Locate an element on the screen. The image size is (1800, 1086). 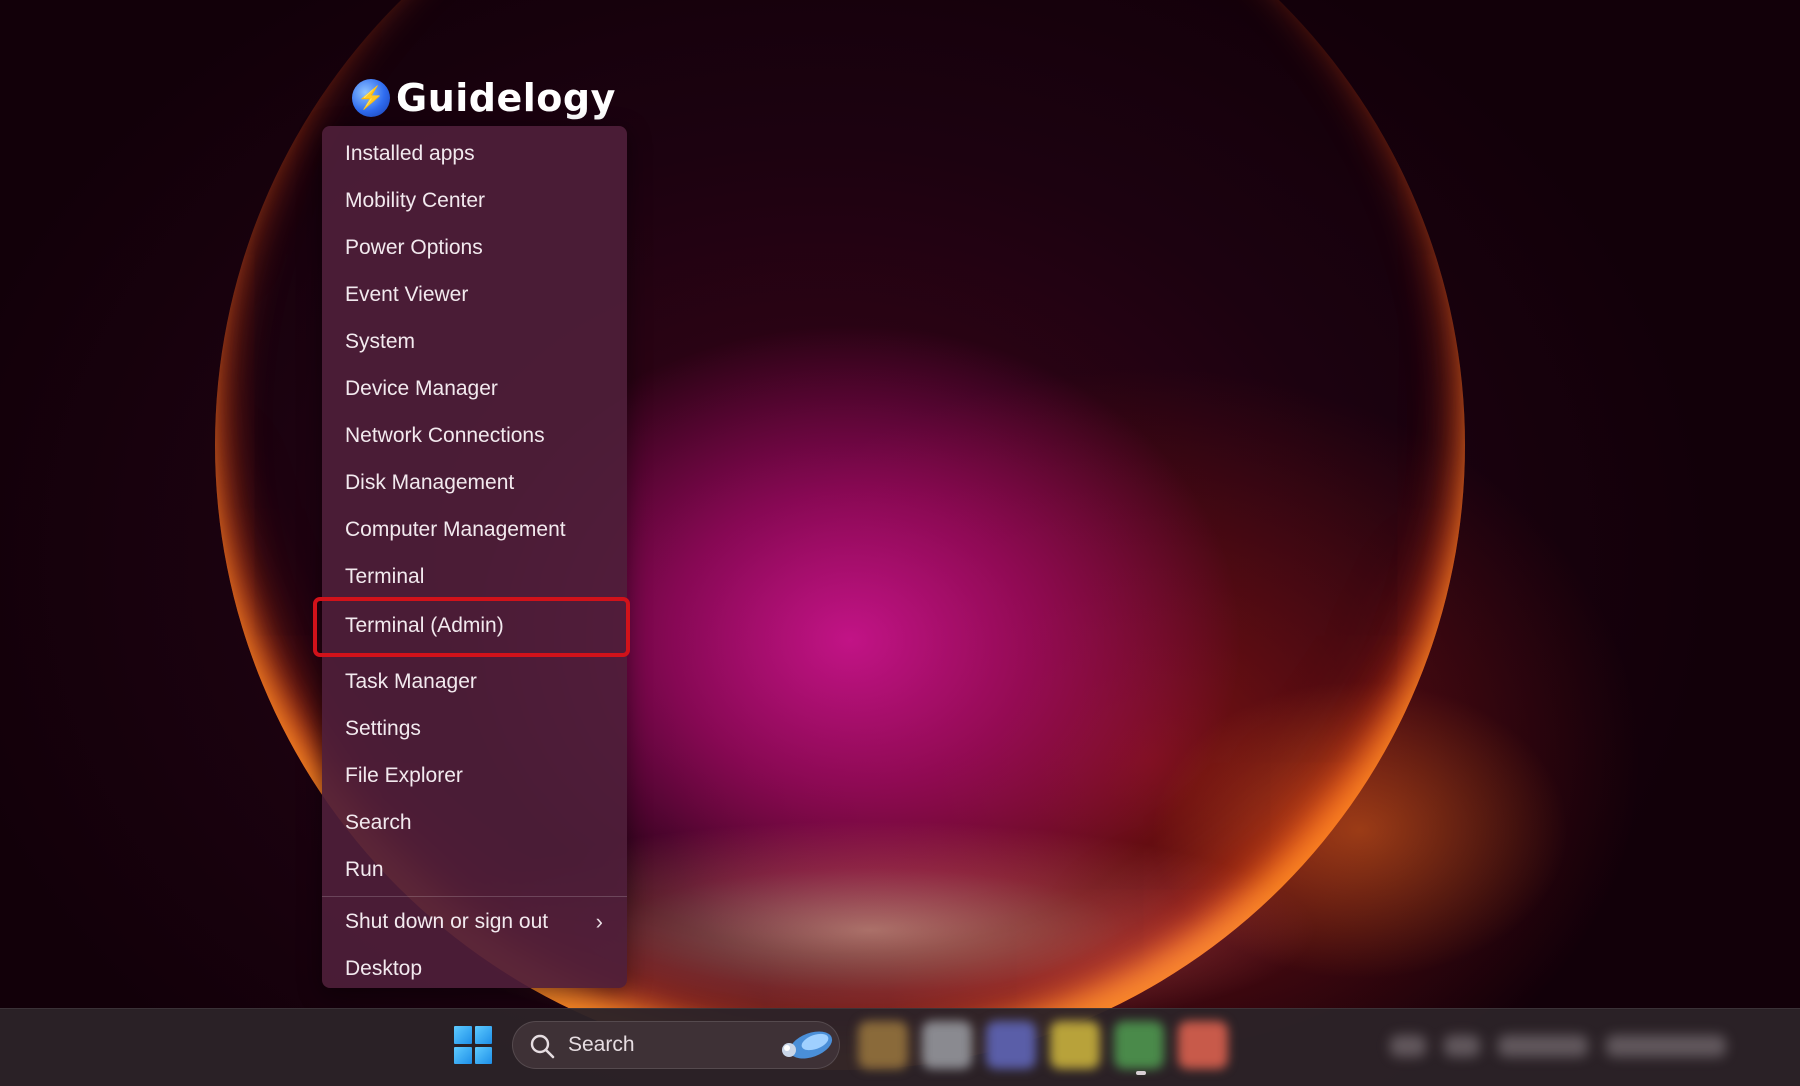
menu-item-label: Device Manager is located at coordinates (421, 388).